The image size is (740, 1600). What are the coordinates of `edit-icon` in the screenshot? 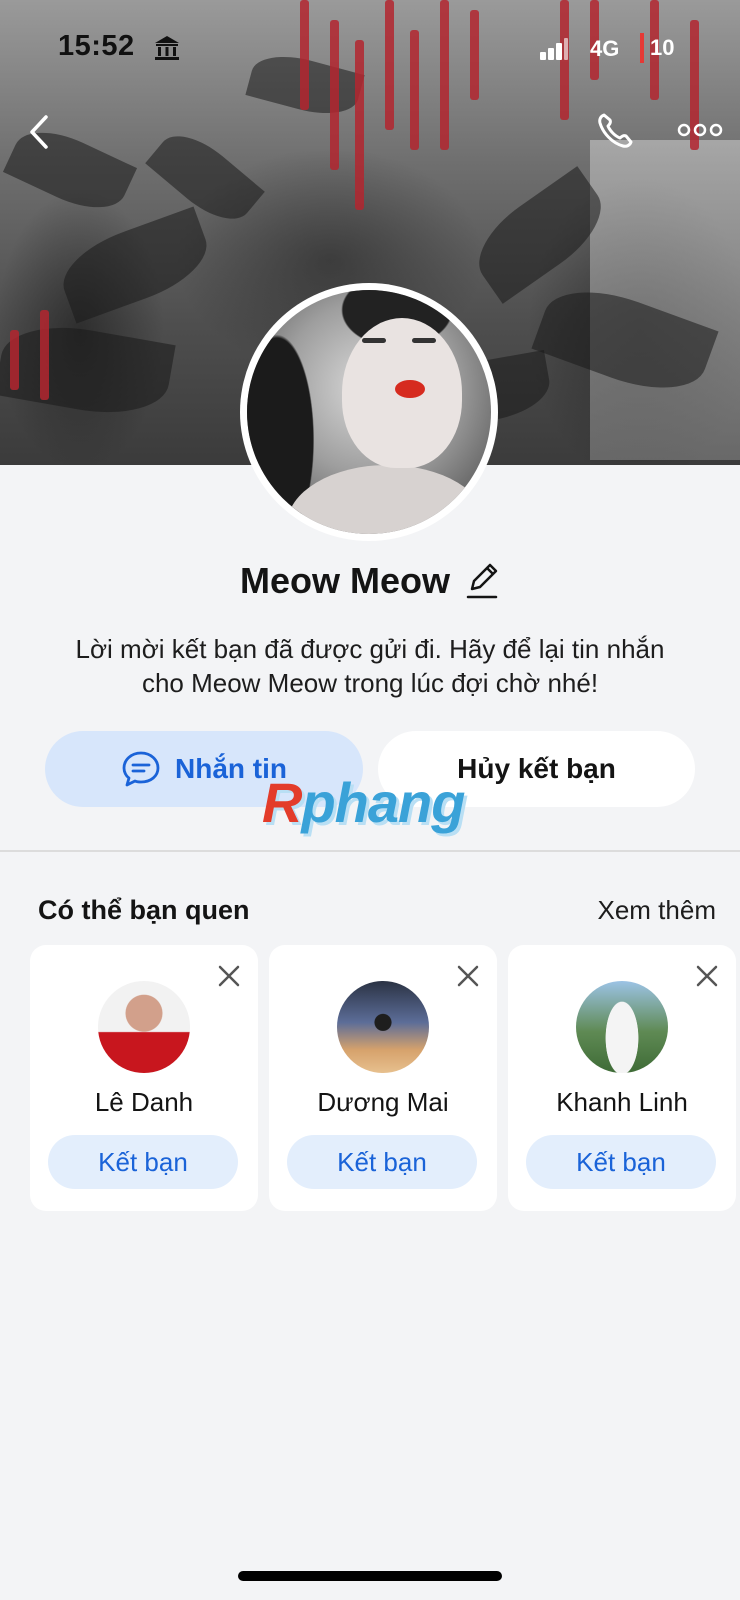 It's located at (482, 581).